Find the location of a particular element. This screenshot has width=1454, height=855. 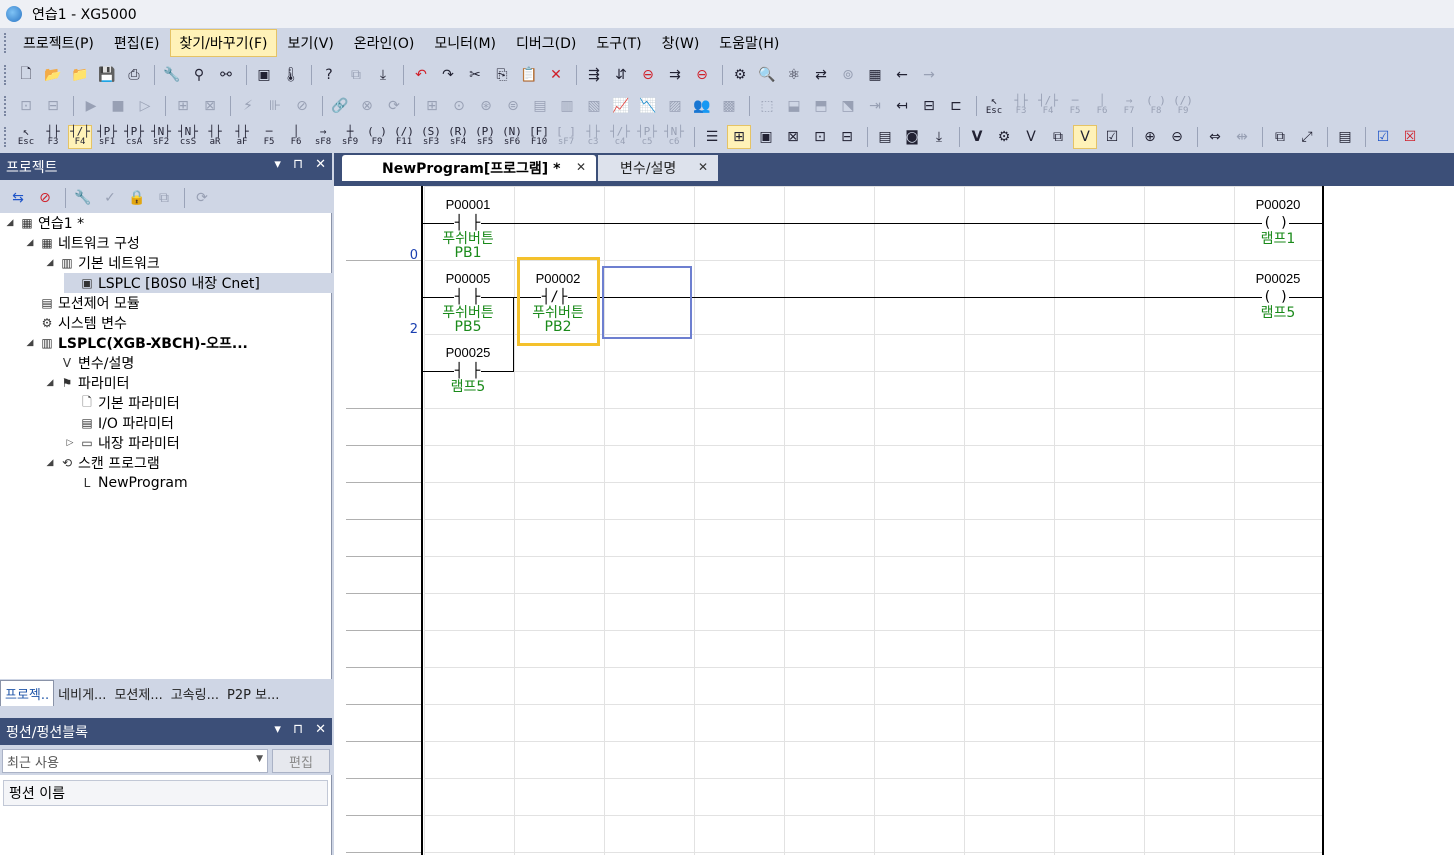

delete-rung-icon: ⊖ is located at coordinates (648, 75).